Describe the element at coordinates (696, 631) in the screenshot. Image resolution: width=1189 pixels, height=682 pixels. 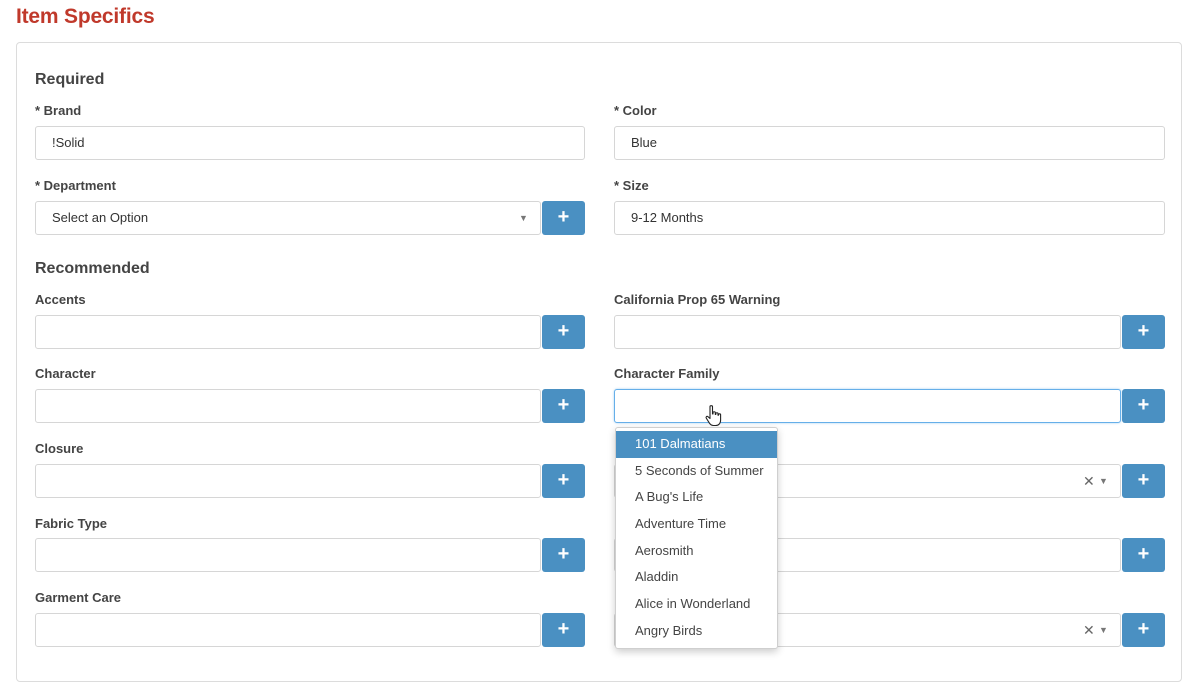
I see `dropdown-option: Angry Birds` at that location.